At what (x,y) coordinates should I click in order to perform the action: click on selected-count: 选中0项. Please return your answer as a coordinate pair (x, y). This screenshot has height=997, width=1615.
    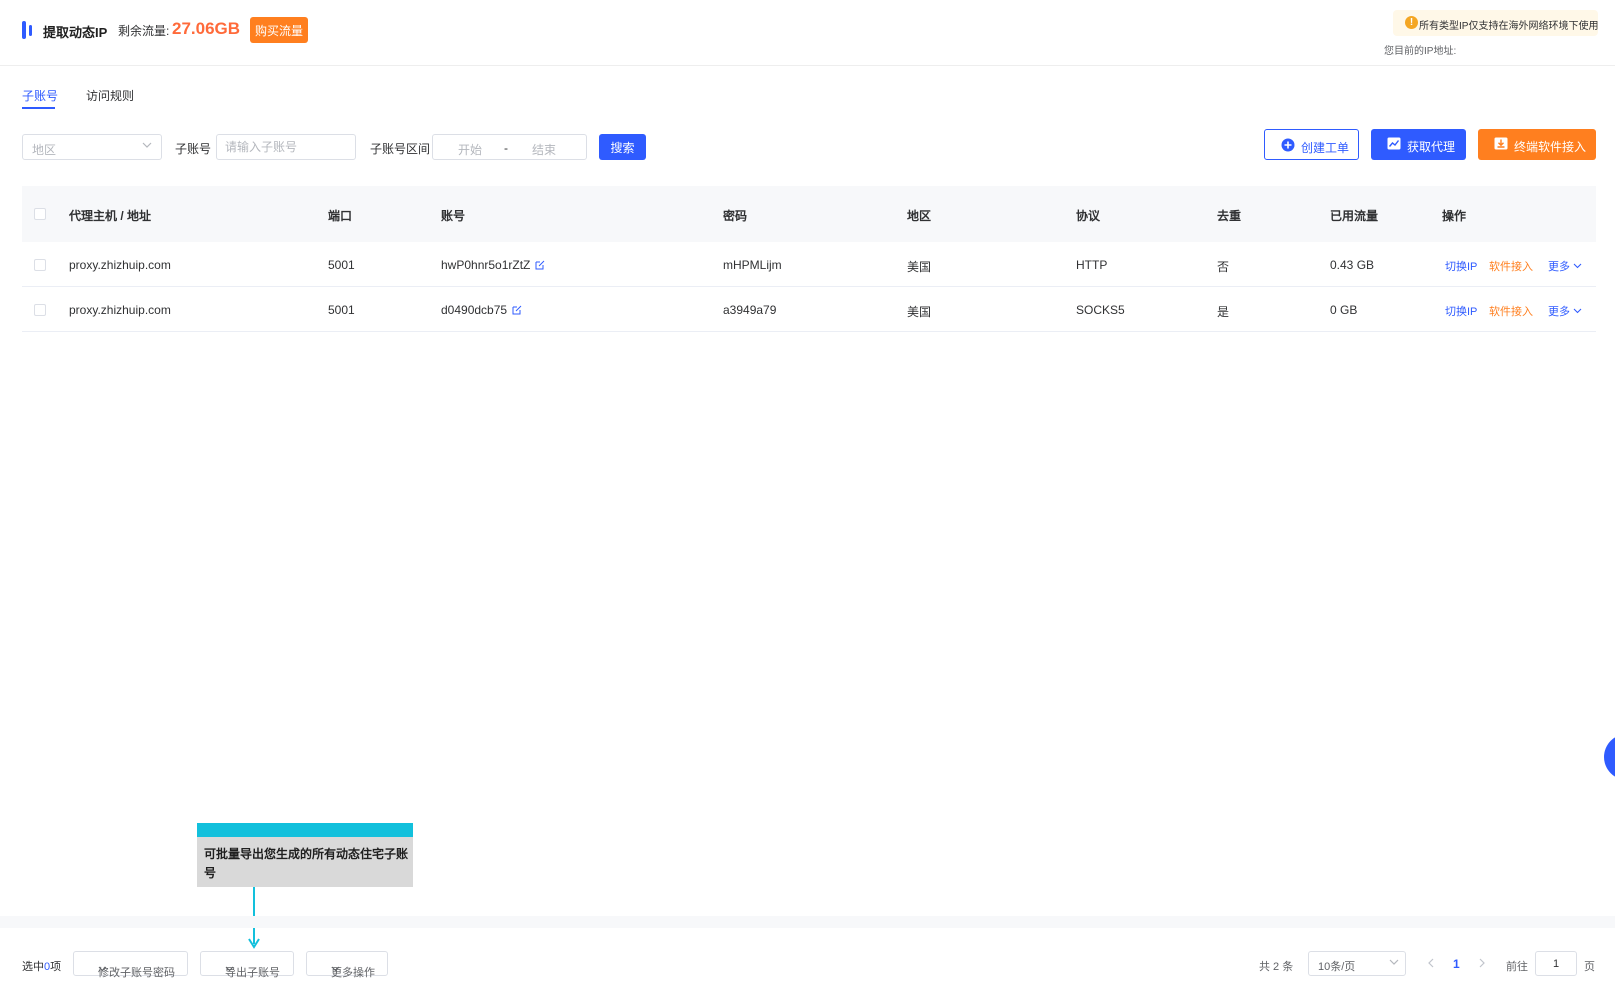
    Looking at the image, I should click on (41, 966).